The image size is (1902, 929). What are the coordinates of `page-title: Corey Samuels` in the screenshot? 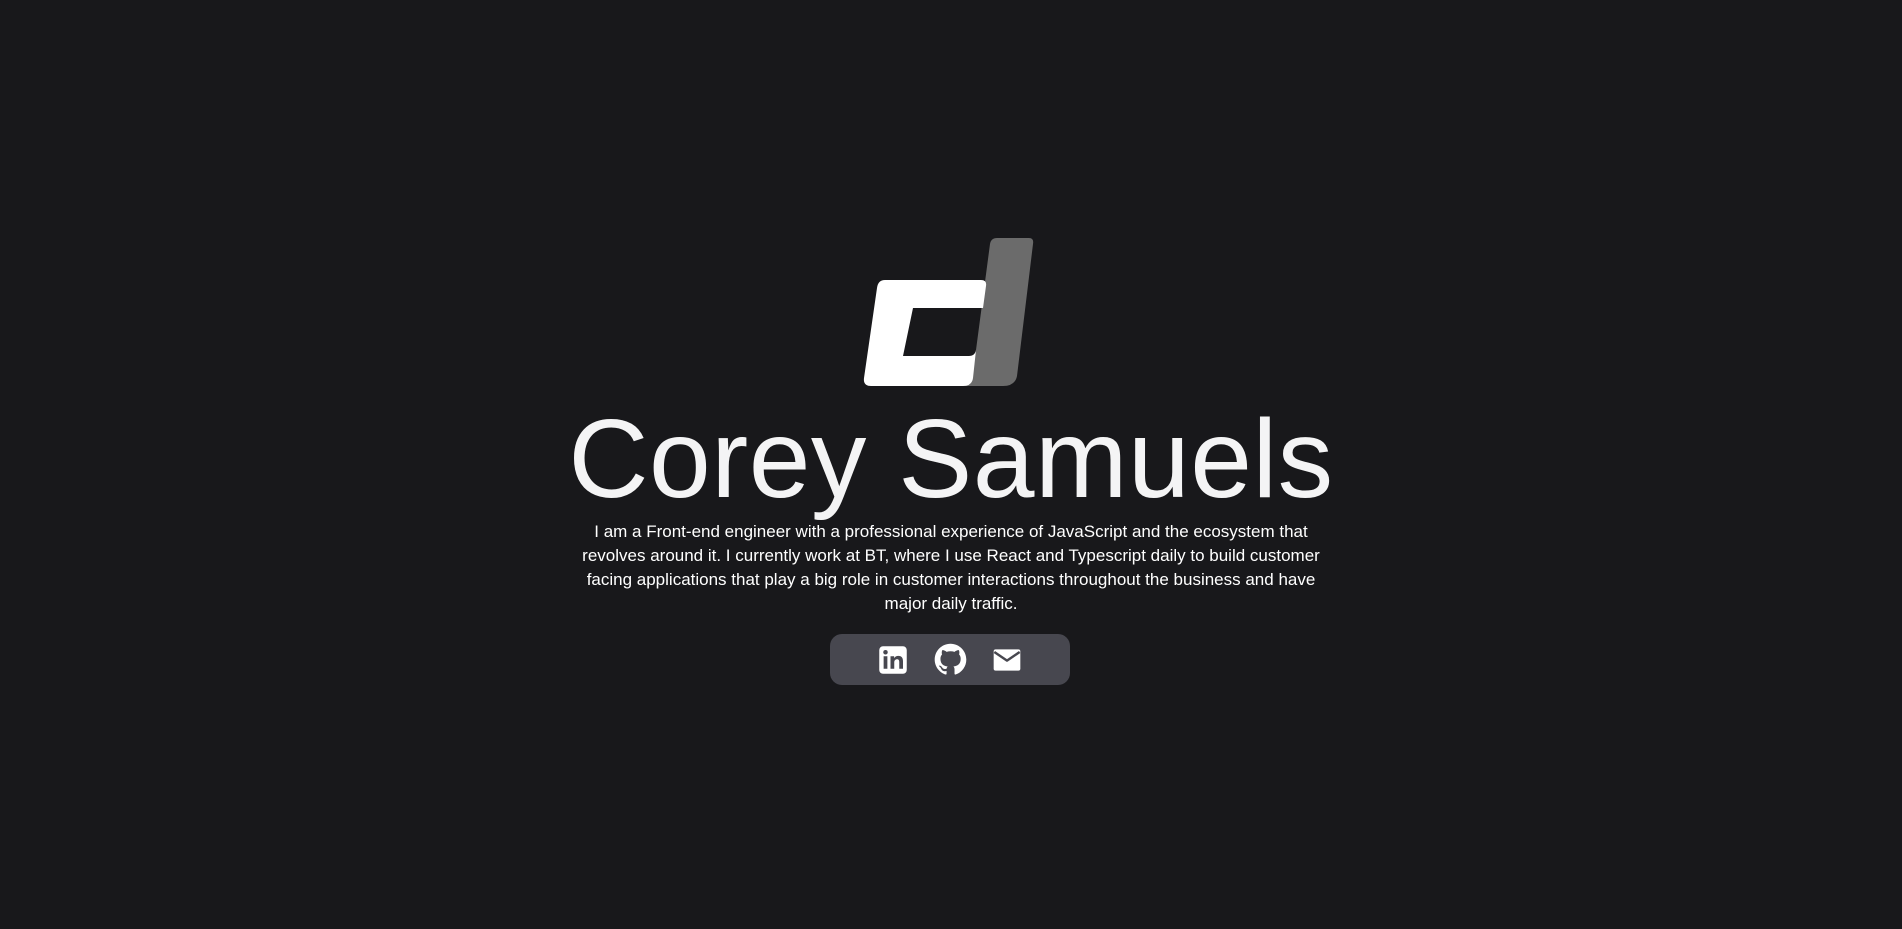 It's located at (951, 459).